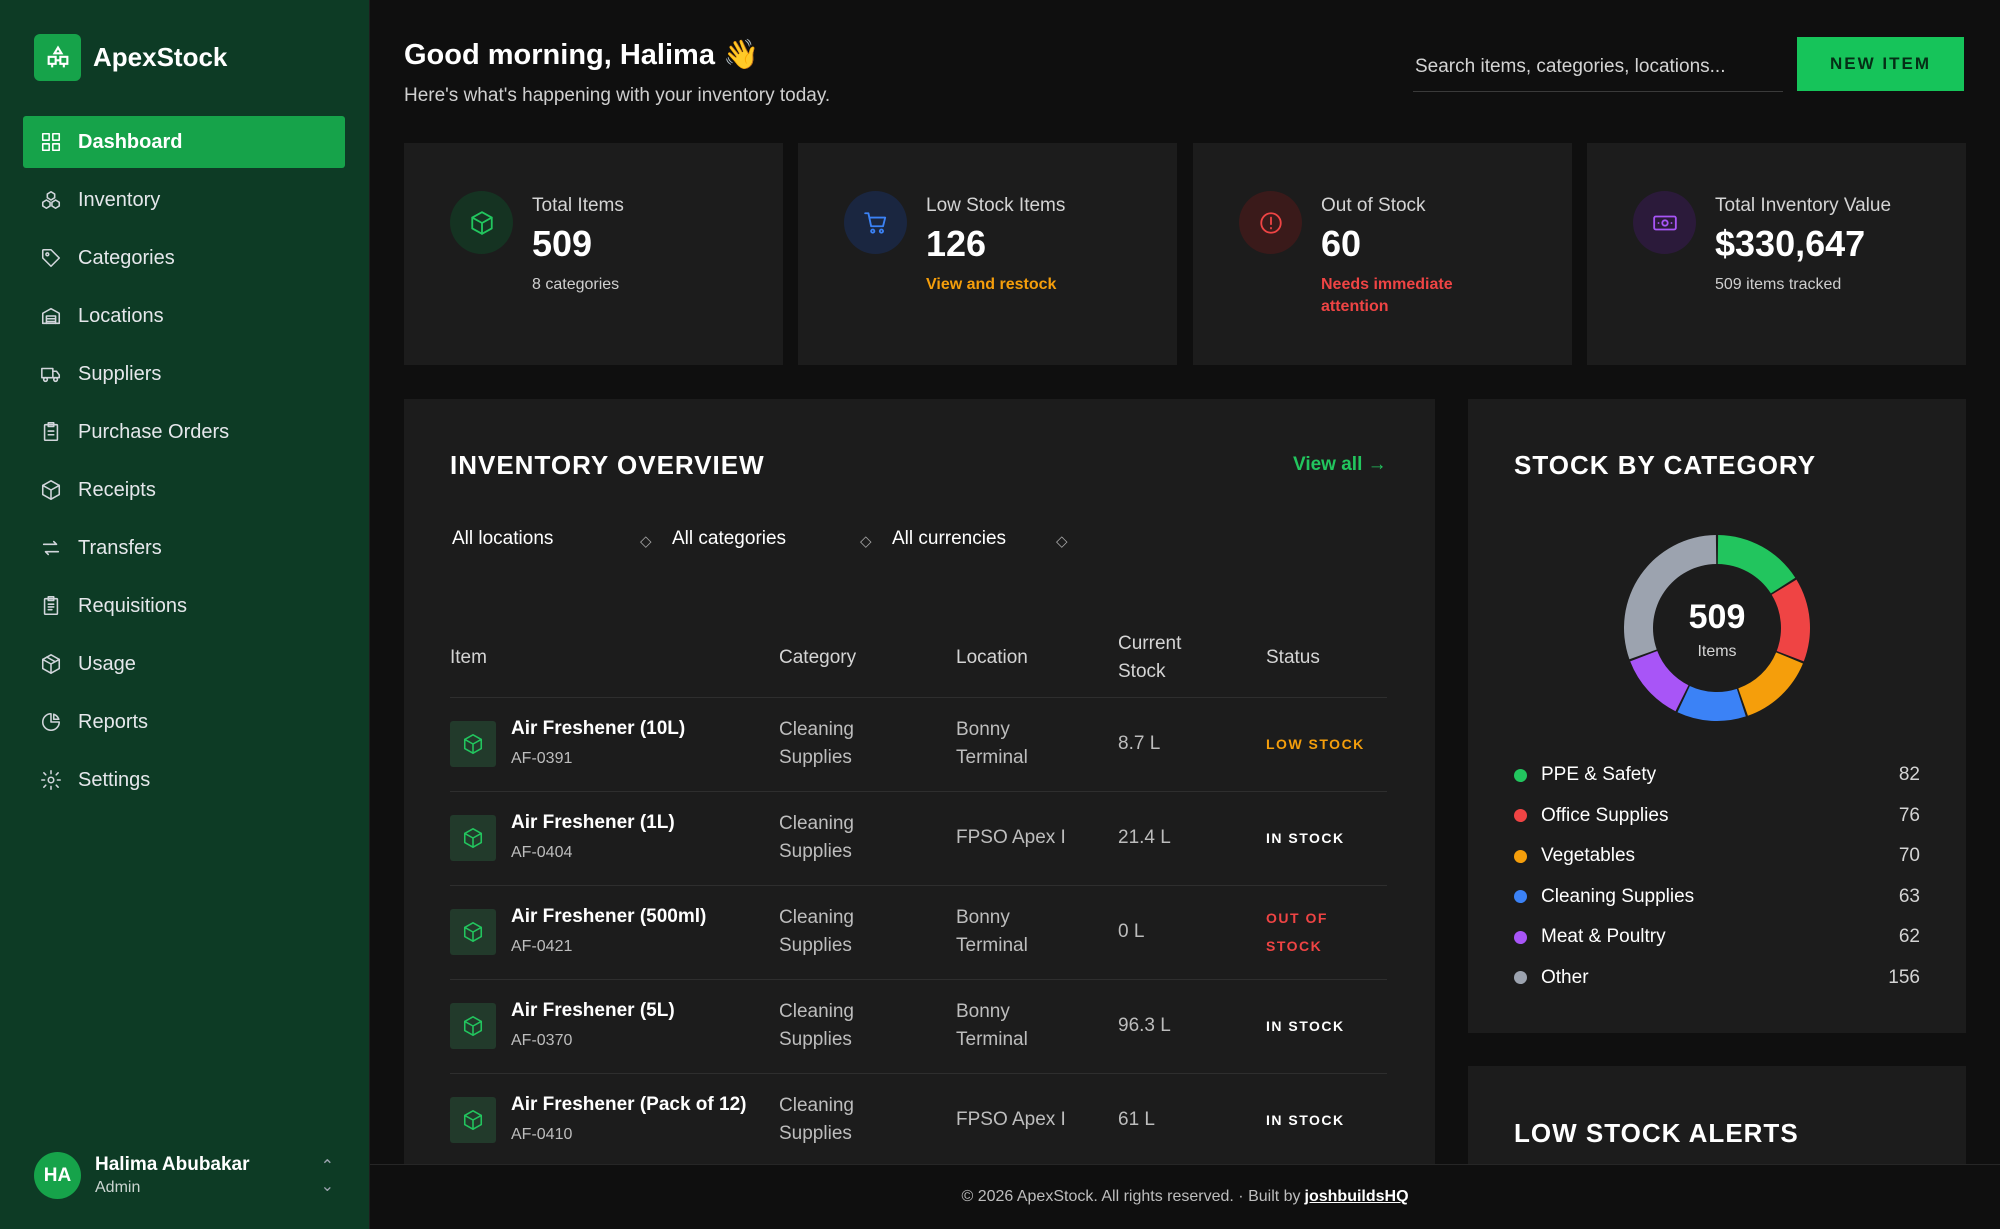 The height and width of the screenshot is (1229, 2000). Describe the element at coordinates (1904, 977) in the screenshot. I see `legend-count: 156` at that location.